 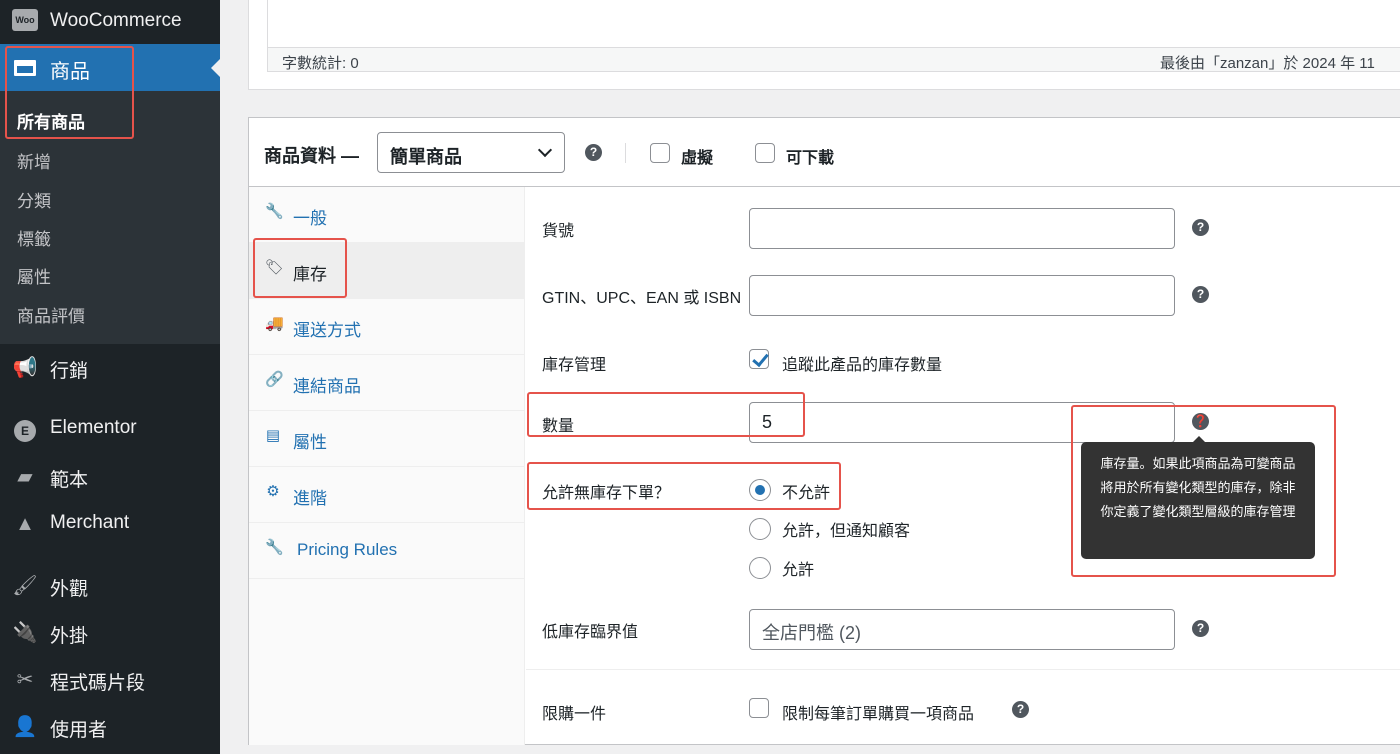 What do you see at coordinates (833, 36) in the screenshot?
I see `editor-area: 字數統計: 0 最後由「zanzan」於 2024 年 11` at bounding box center [833, 36].